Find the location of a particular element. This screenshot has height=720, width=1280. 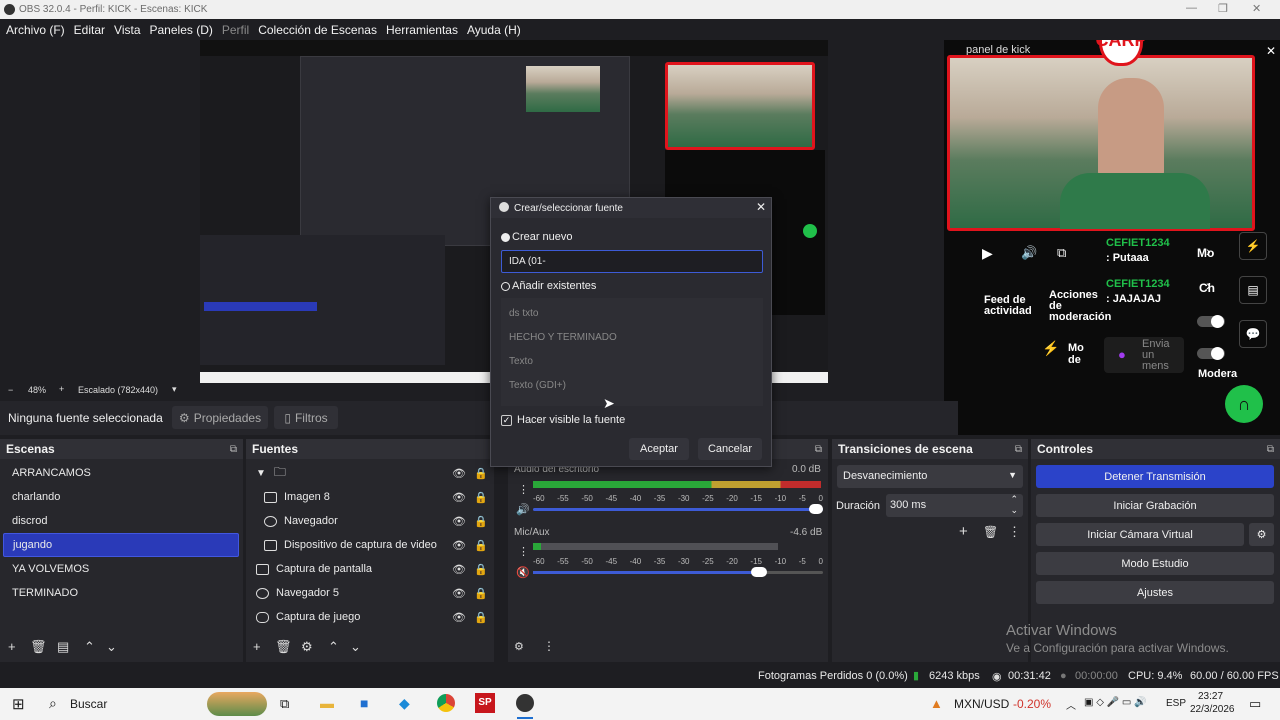

source-up-icon: ⌃ is located at coordinates (333, 647).